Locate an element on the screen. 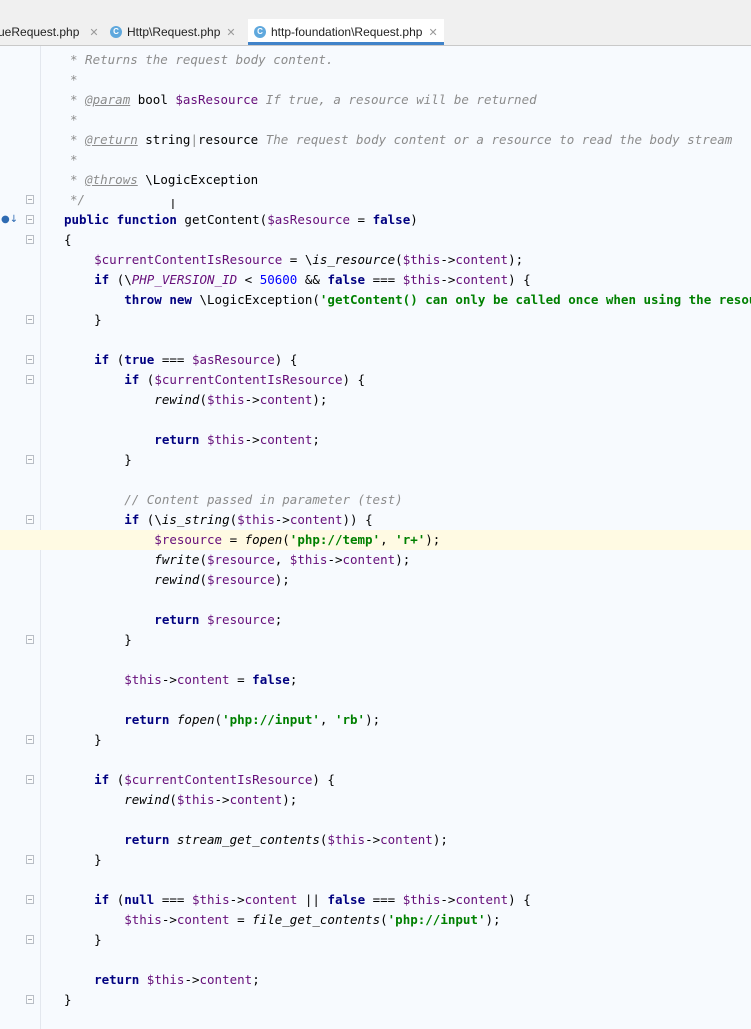 This screenshot has width=751, height=1029. code-line: $this->content = false; is located at coordinates (375, 680).